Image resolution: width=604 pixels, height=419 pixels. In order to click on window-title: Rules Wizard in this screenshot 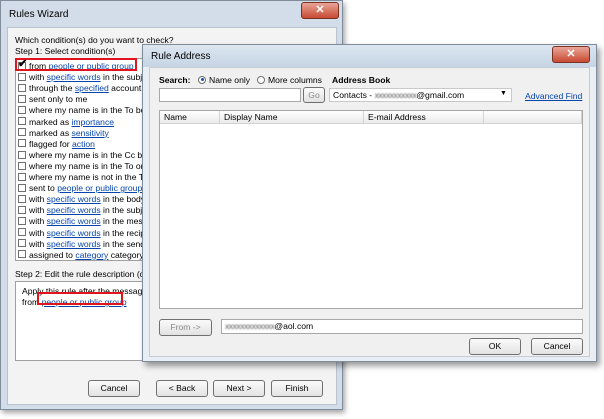, I will do `click(39, 14)`.